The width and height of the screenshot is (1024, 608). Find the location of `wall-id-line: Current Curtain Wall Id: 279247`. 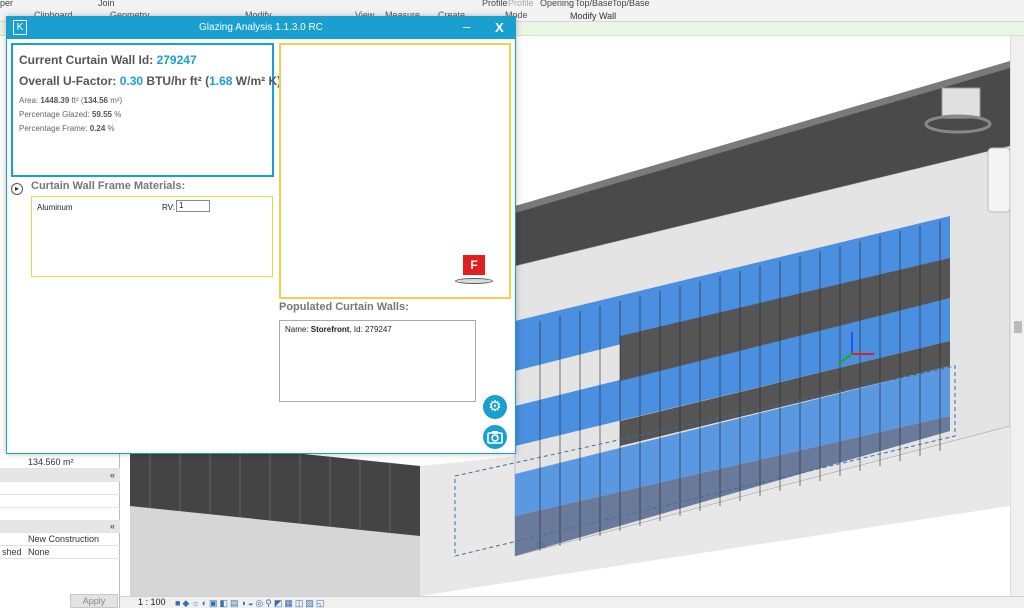

wall-id-line: Current Curtain Wall Id: 279247 is located at coordinates (108, 60).